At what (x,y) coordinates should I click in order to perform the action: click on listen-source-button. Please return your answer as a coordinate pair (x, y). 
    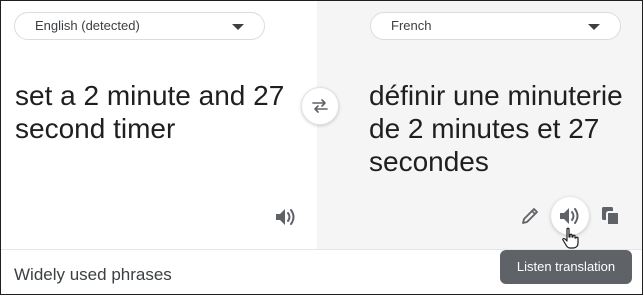
    Looking at the image, I should click on (286, 217).